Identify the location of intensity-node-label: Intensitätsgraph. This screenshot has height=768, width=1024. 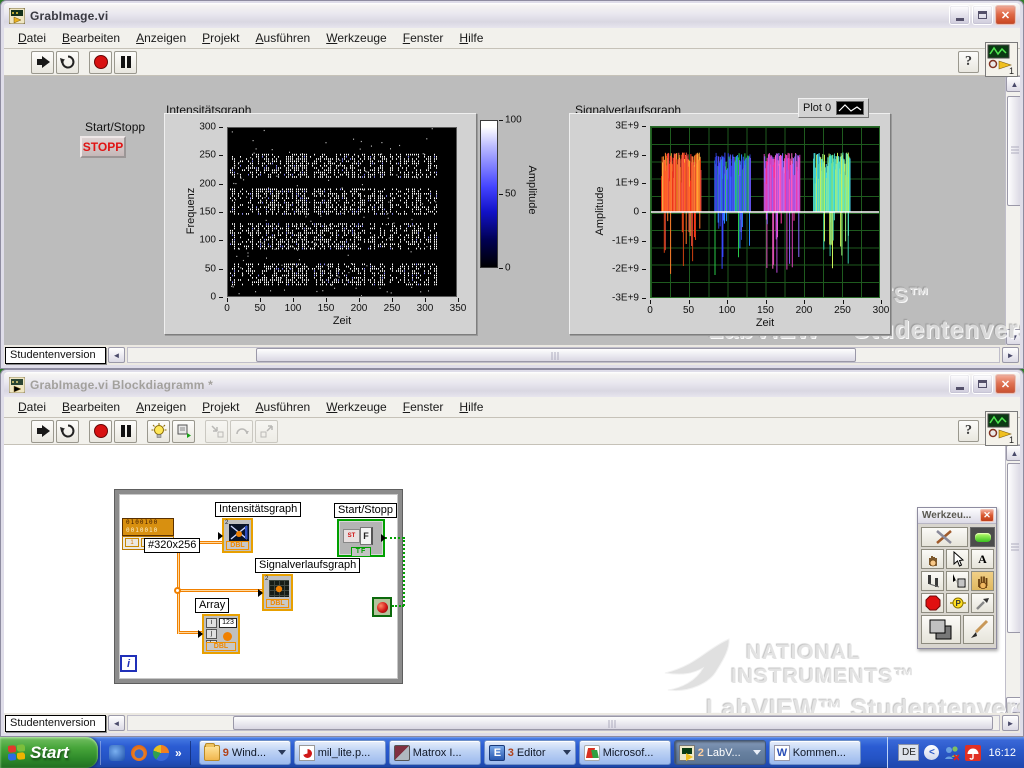
(258, 509).